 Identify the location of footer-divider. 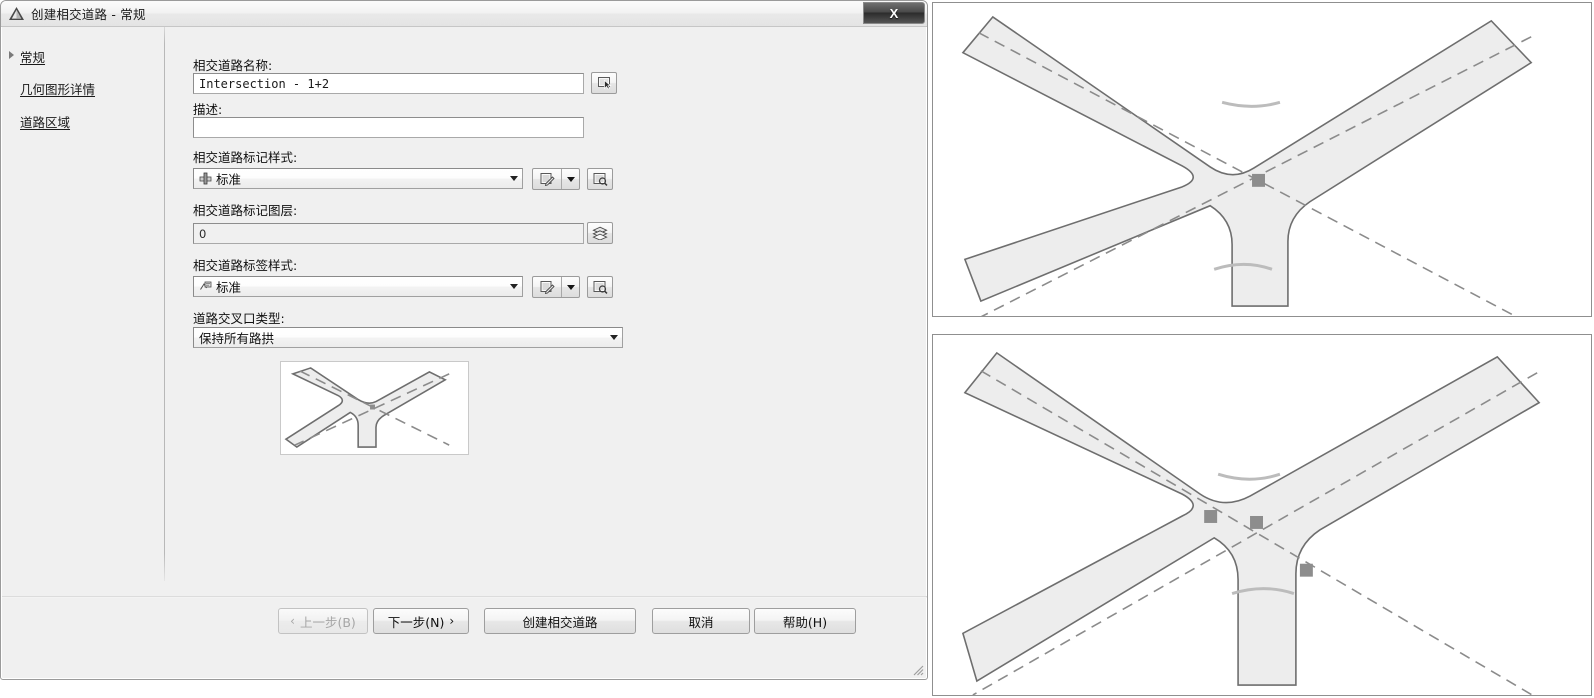
(464, 597).